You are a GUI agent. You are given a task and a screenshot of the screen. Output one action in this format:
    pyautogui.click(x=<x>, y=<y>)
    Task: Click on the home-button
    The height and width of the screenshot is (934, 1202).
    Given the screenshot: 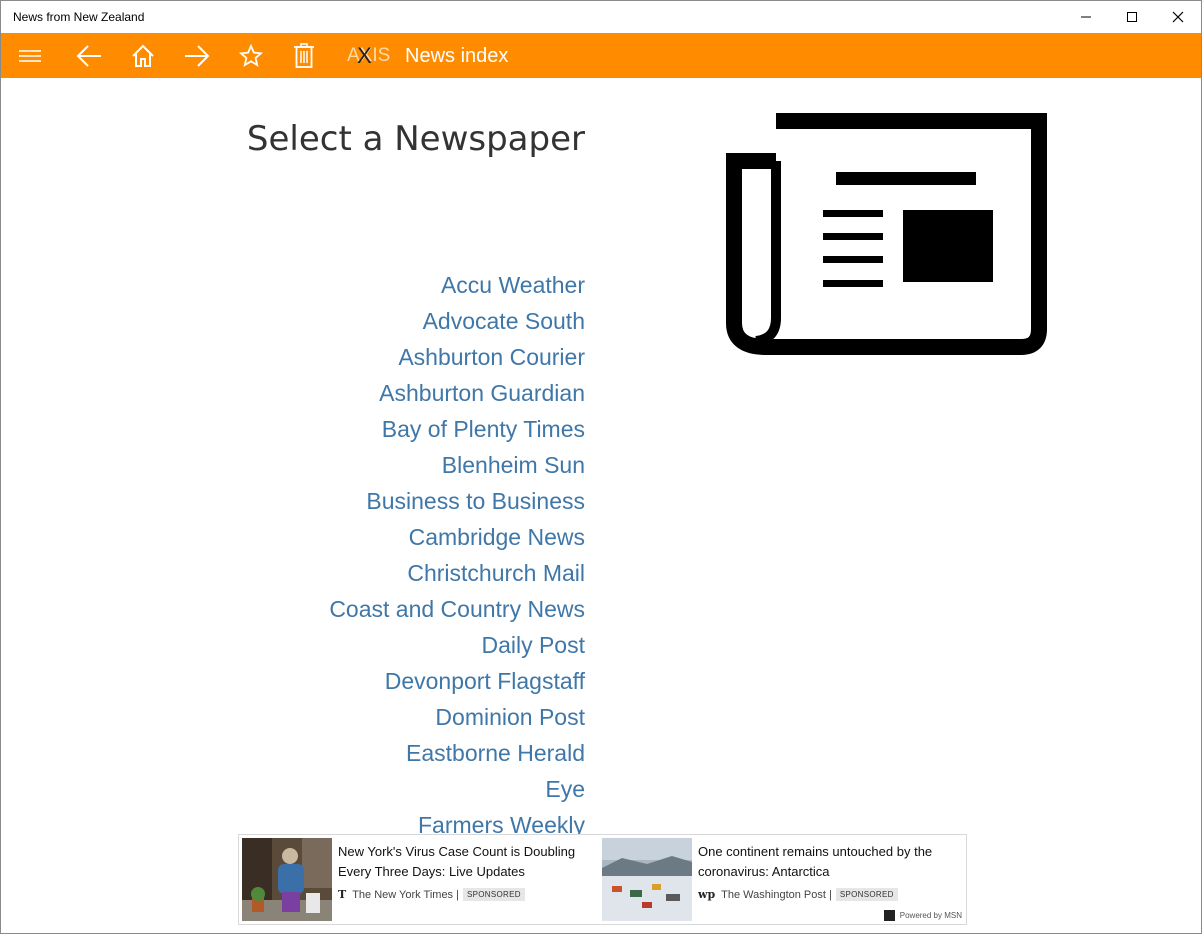 What is the action you would take?
    pyautogui.click(x=143, y=55)
    